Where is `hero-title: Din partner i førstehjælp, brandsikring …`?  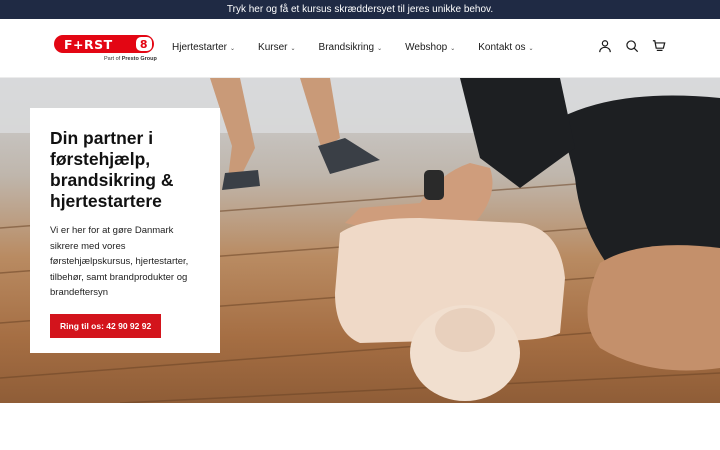 hero-title: Din partner i førstehjælp, brandsikring … is located at coordinates (112, 169).